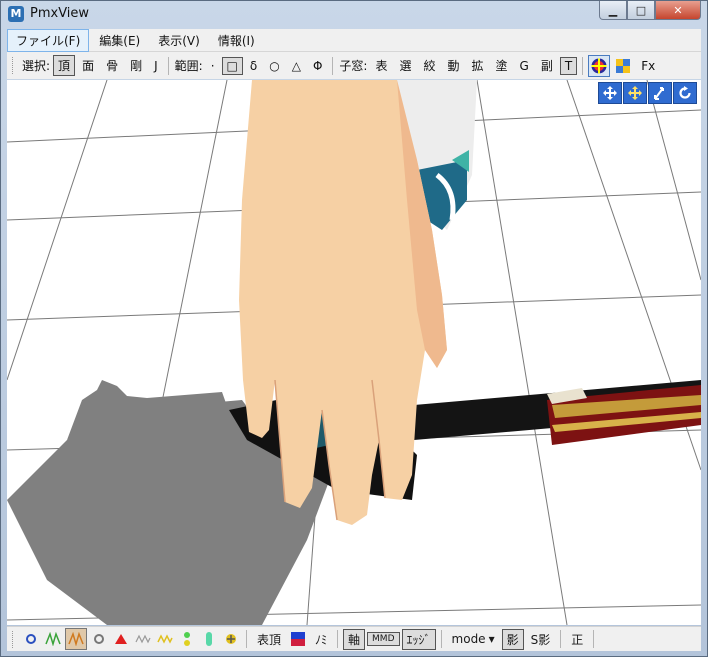  I want to click on wire-green-icon, so click(53, 639).